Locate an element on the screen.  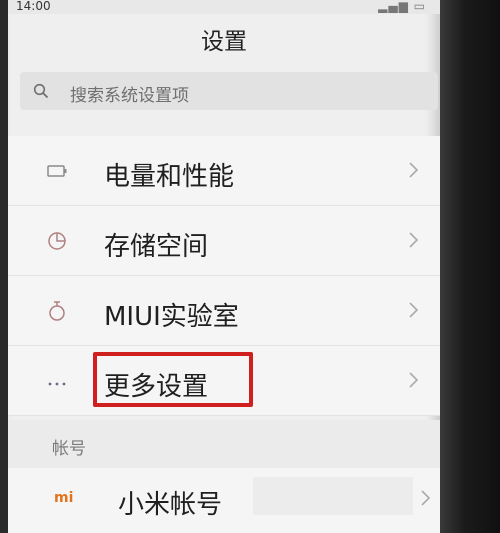
settings-item-label: 存储空间 is located at coordinates (156, 247).